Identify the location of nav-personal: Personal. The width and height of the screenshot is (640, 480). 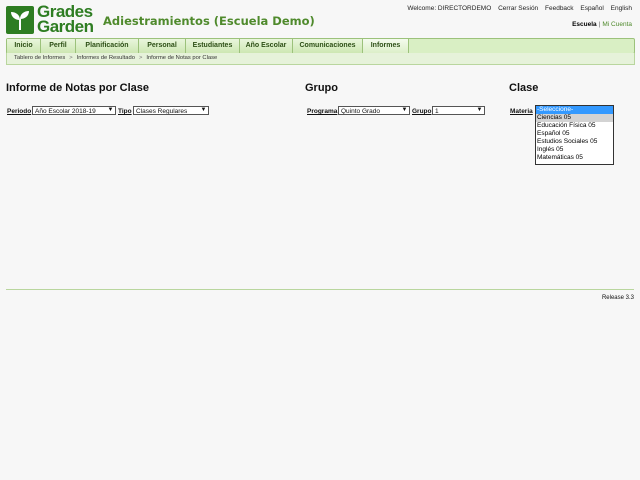
(162, 46).